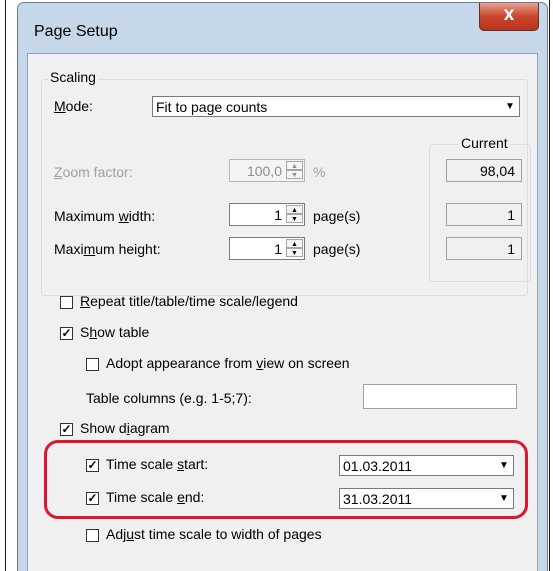 The image size is (553, 571). I want to click on zoom-factor-value: 100,0, so click(264, 171).